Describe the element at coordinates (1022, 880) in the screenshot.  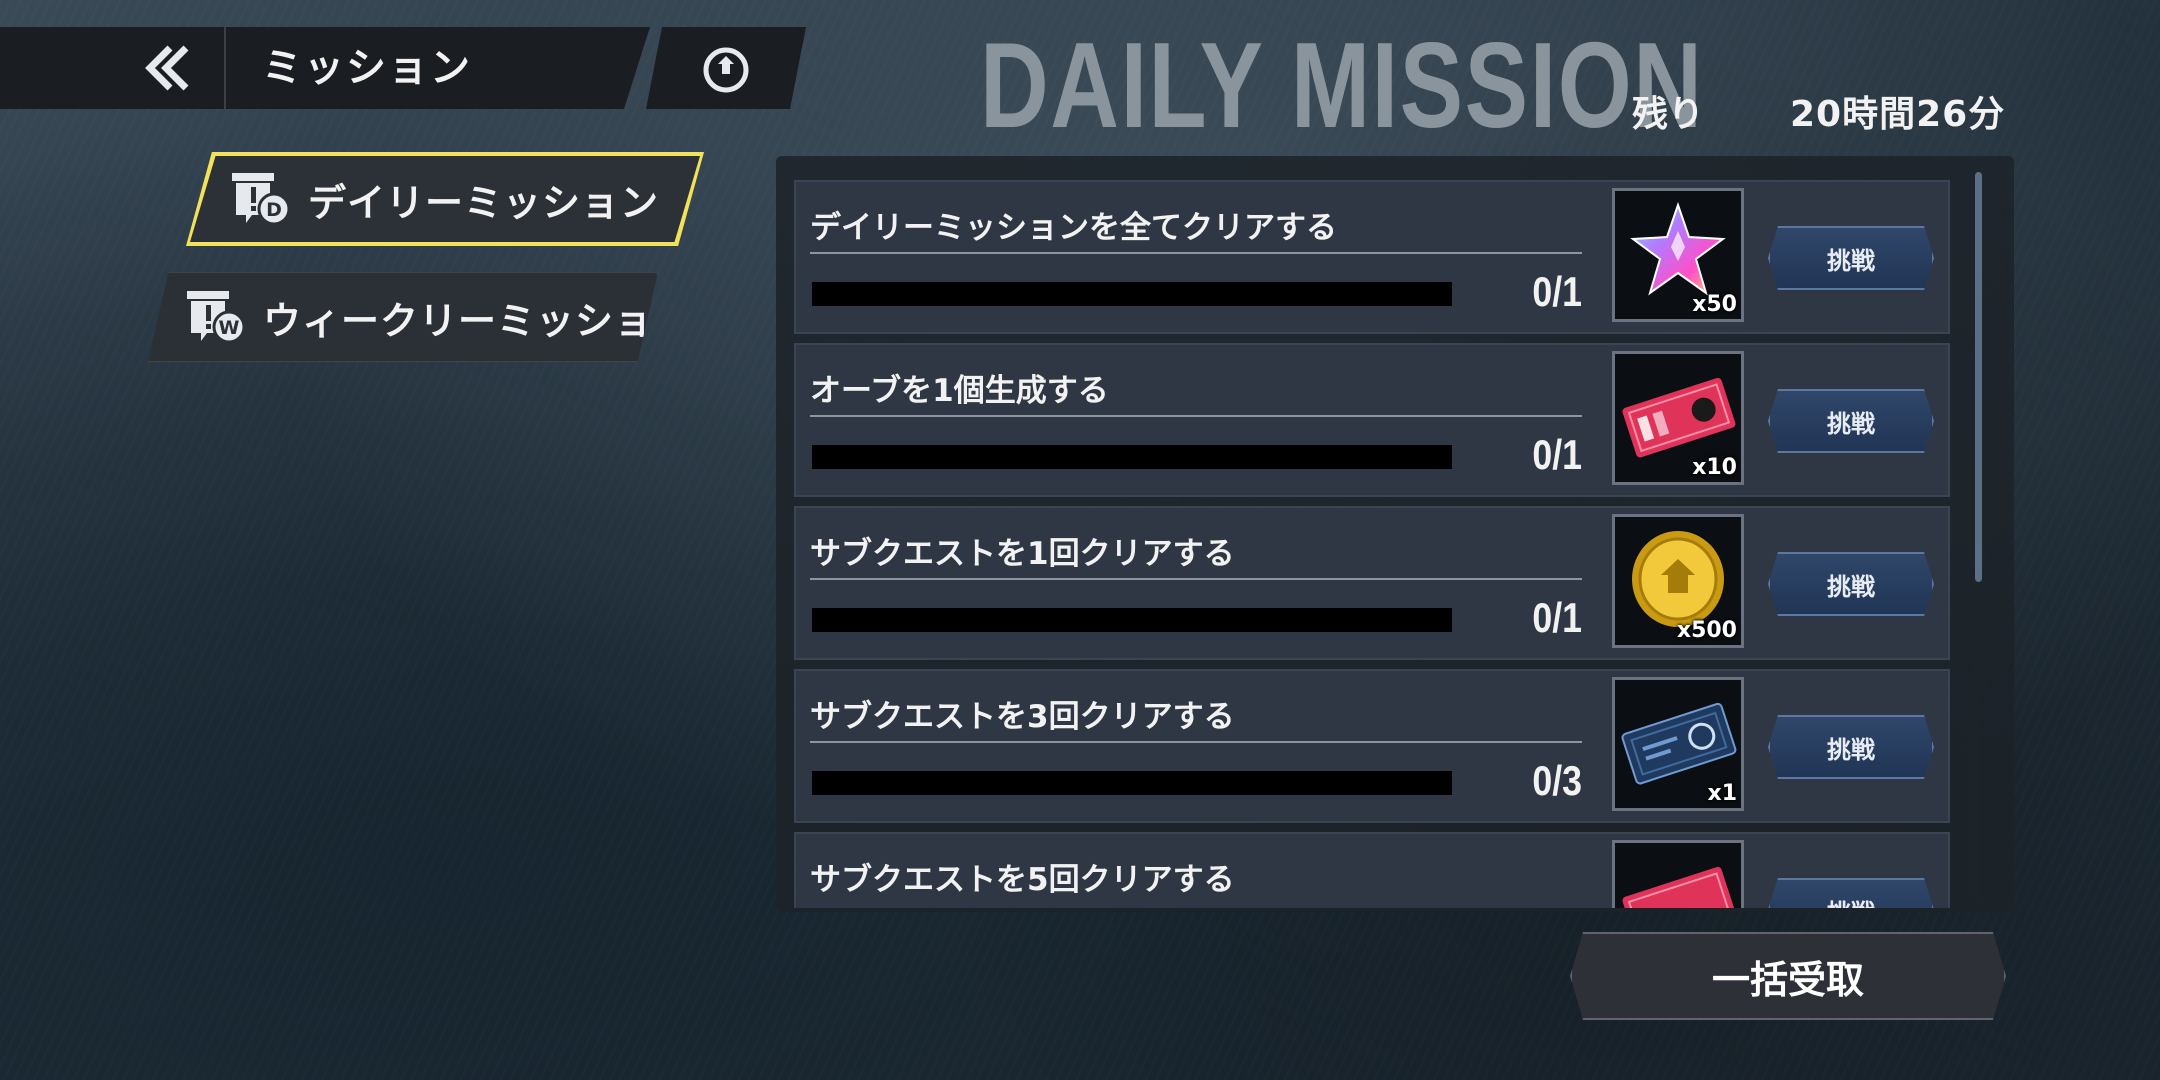
I see `mission-title: サブクエストを5回クリアする` at that location.